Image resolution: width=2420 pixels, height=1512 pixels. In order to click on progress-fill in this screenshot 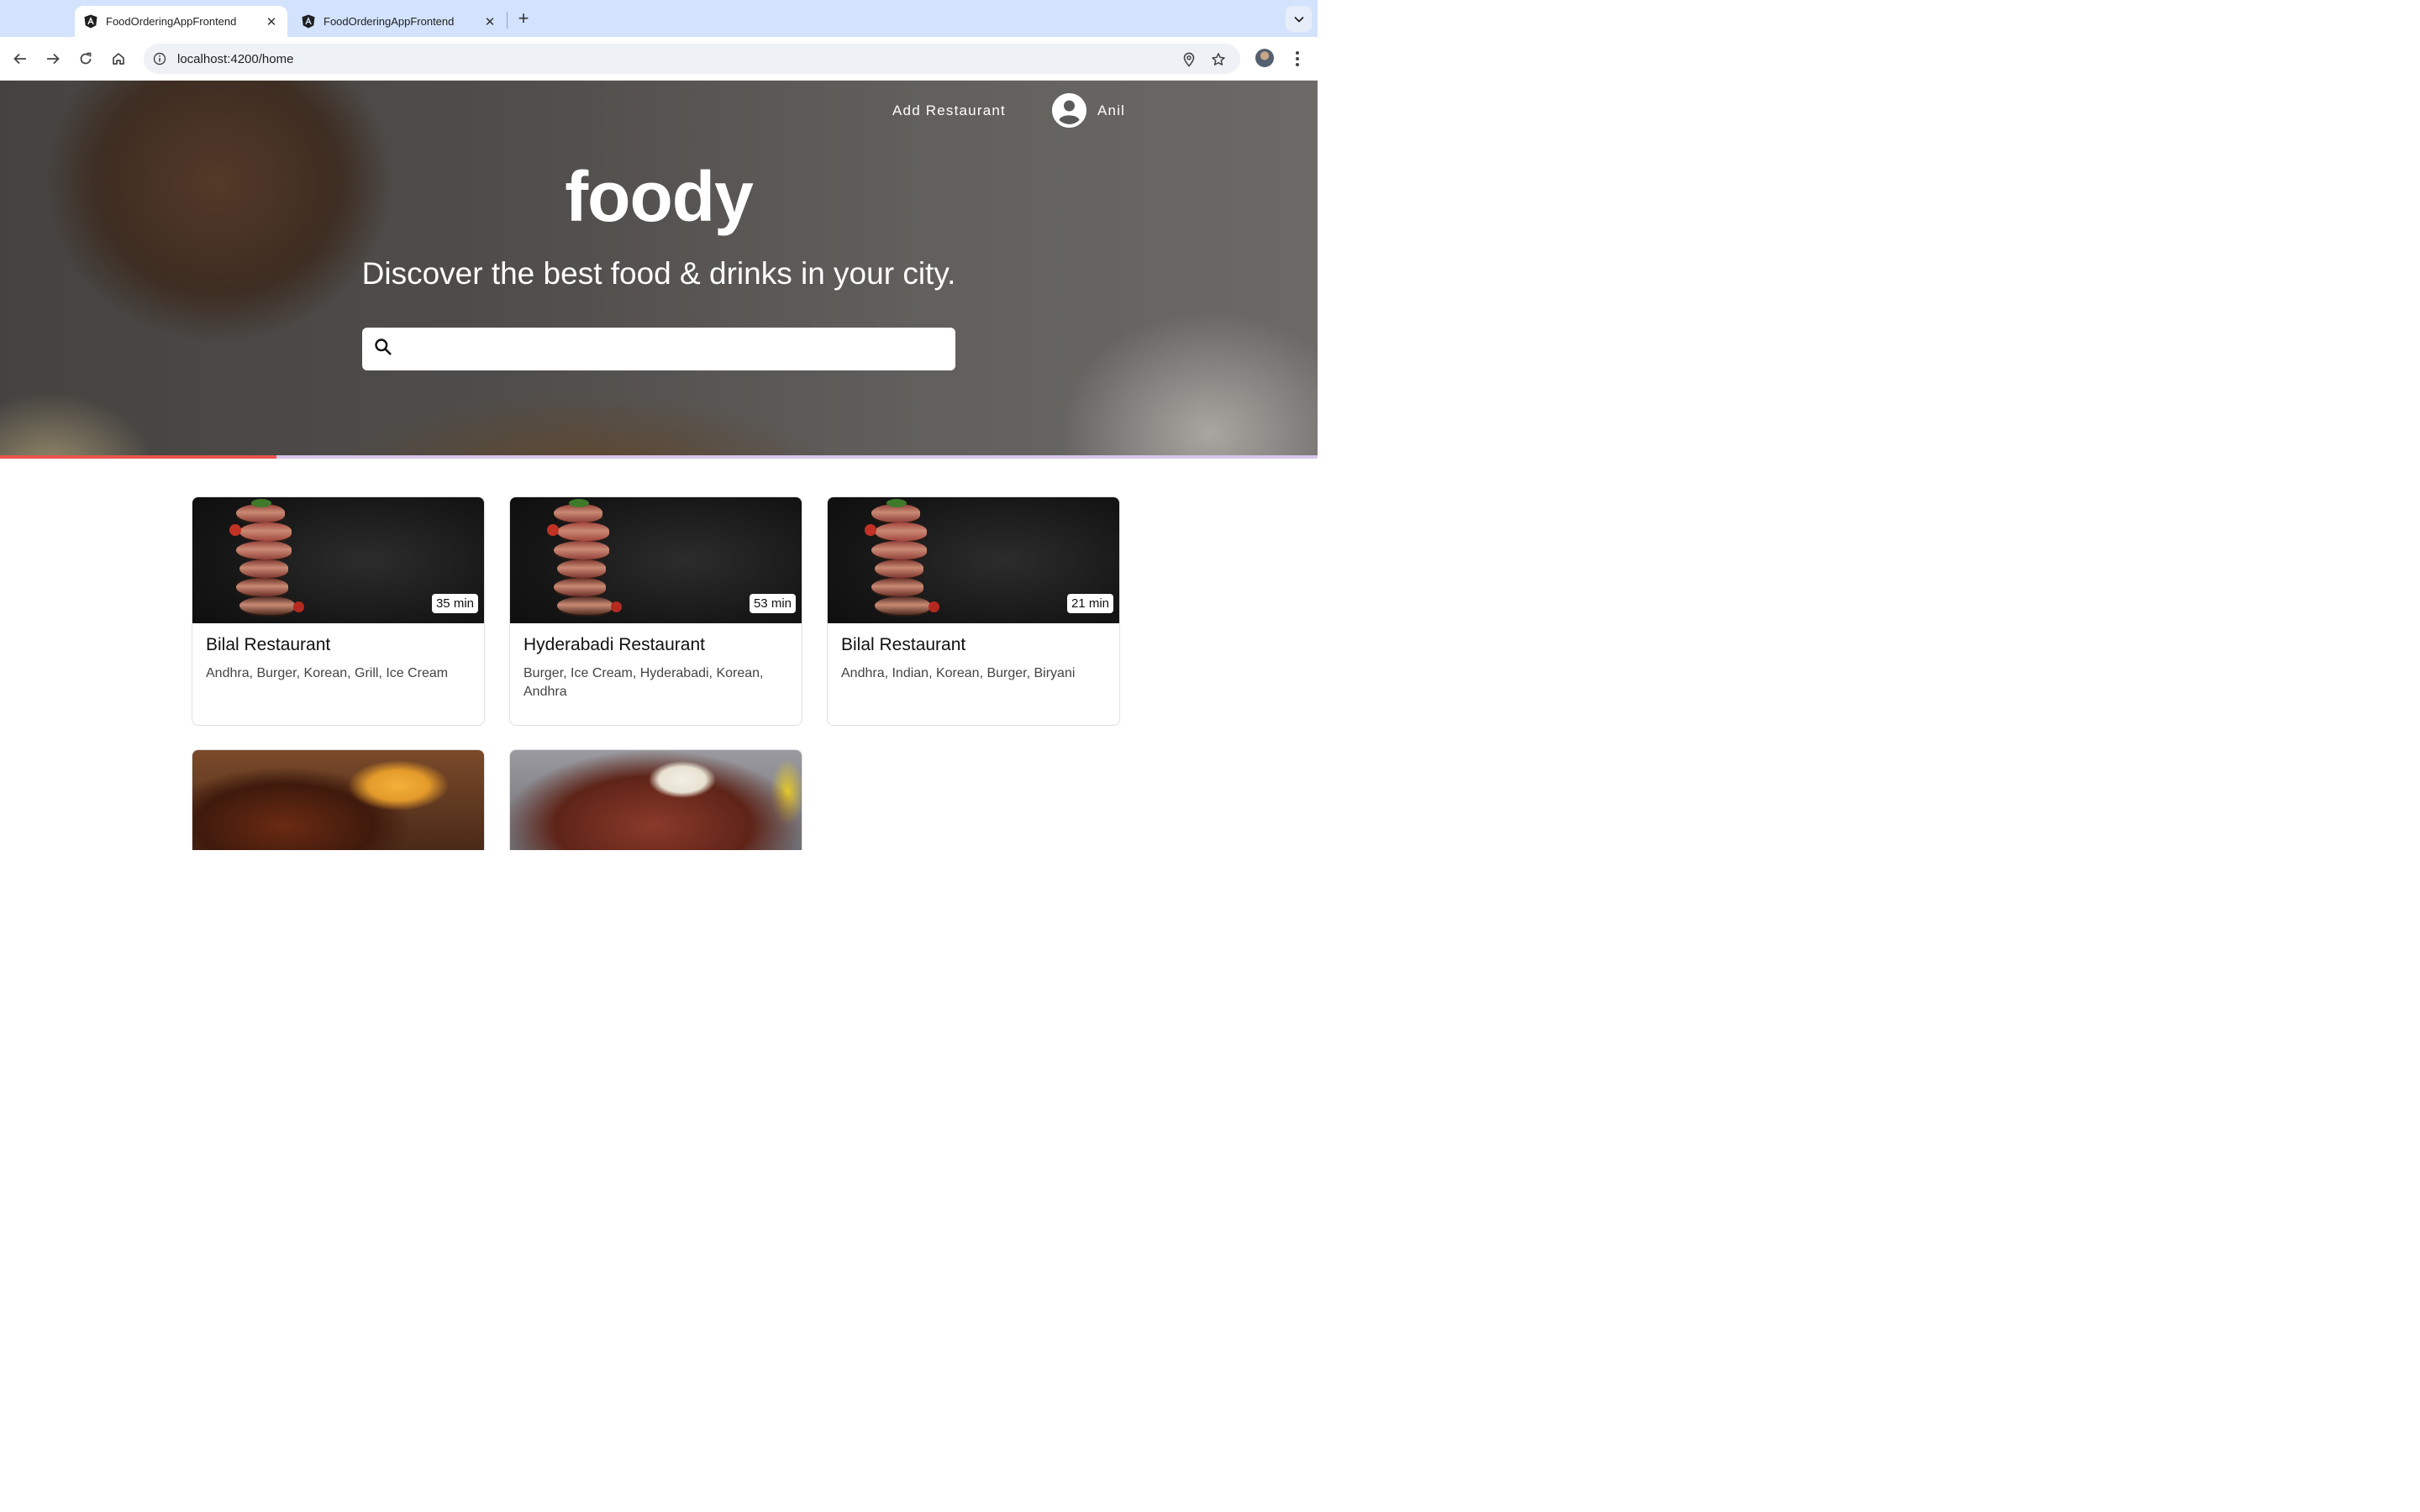, I will do `click(138, 457)`.